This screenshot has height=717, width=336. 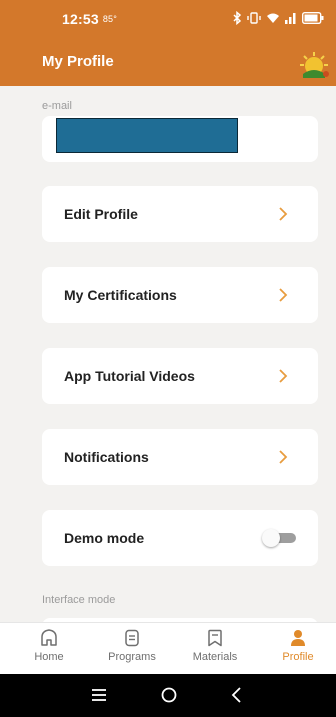 What do you see at coordinates (168, 648) in the screenshot?
I see `bottom-nav: Home Programs Materials Profile` at bounding box center [168, 648].